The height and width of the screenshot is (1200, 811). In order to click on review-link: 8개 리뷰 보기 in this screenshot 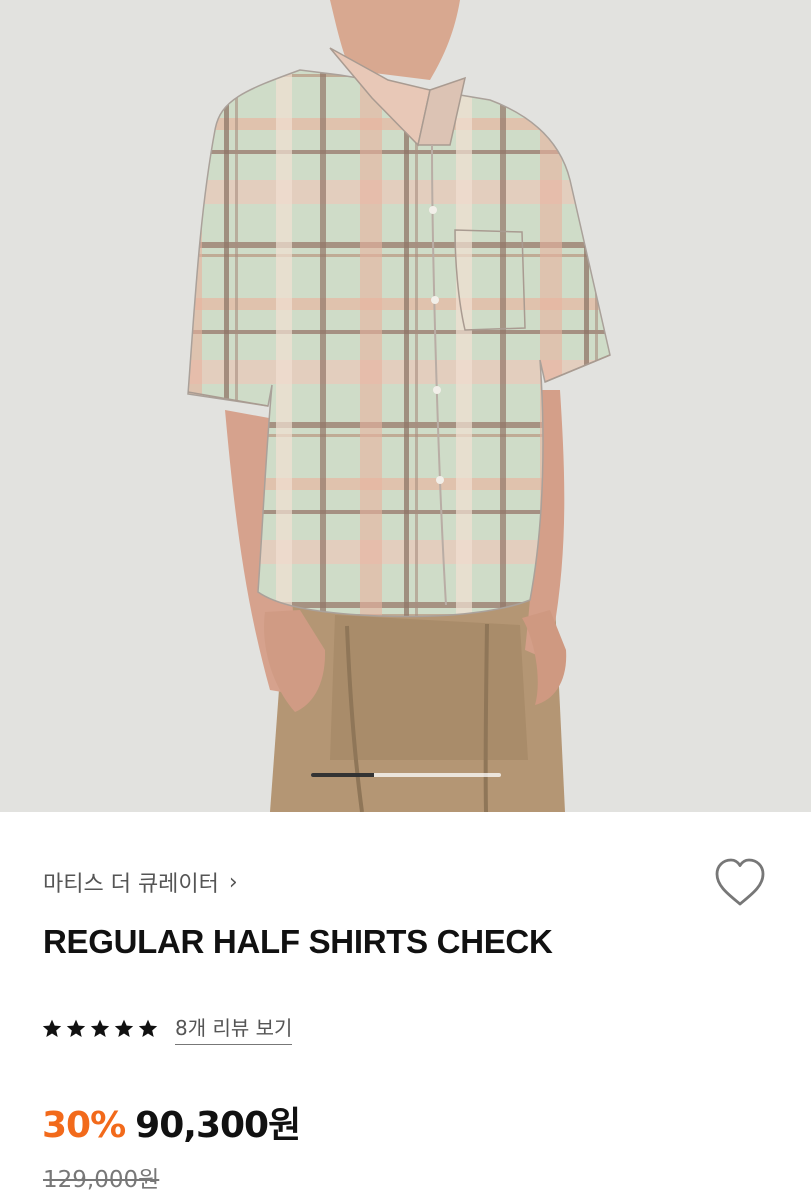, I will do `click(234, 1028)`.